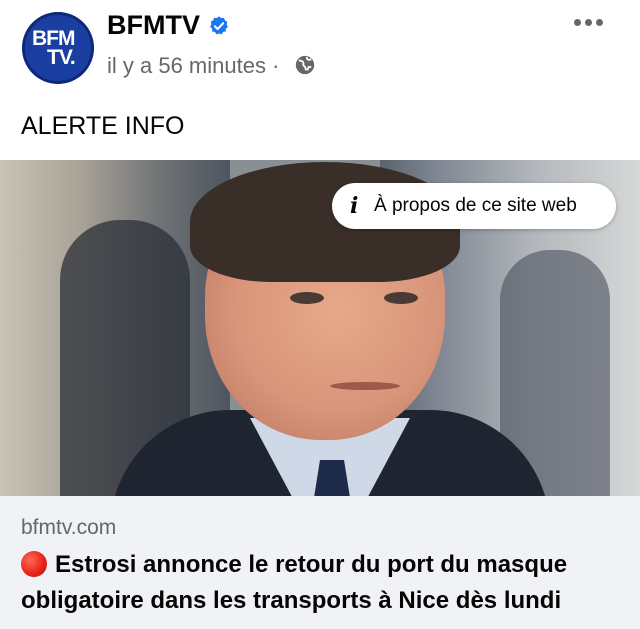 The width and height of the screenshot is (640, 629). I want to click on more-options-button, so click(591, 22).